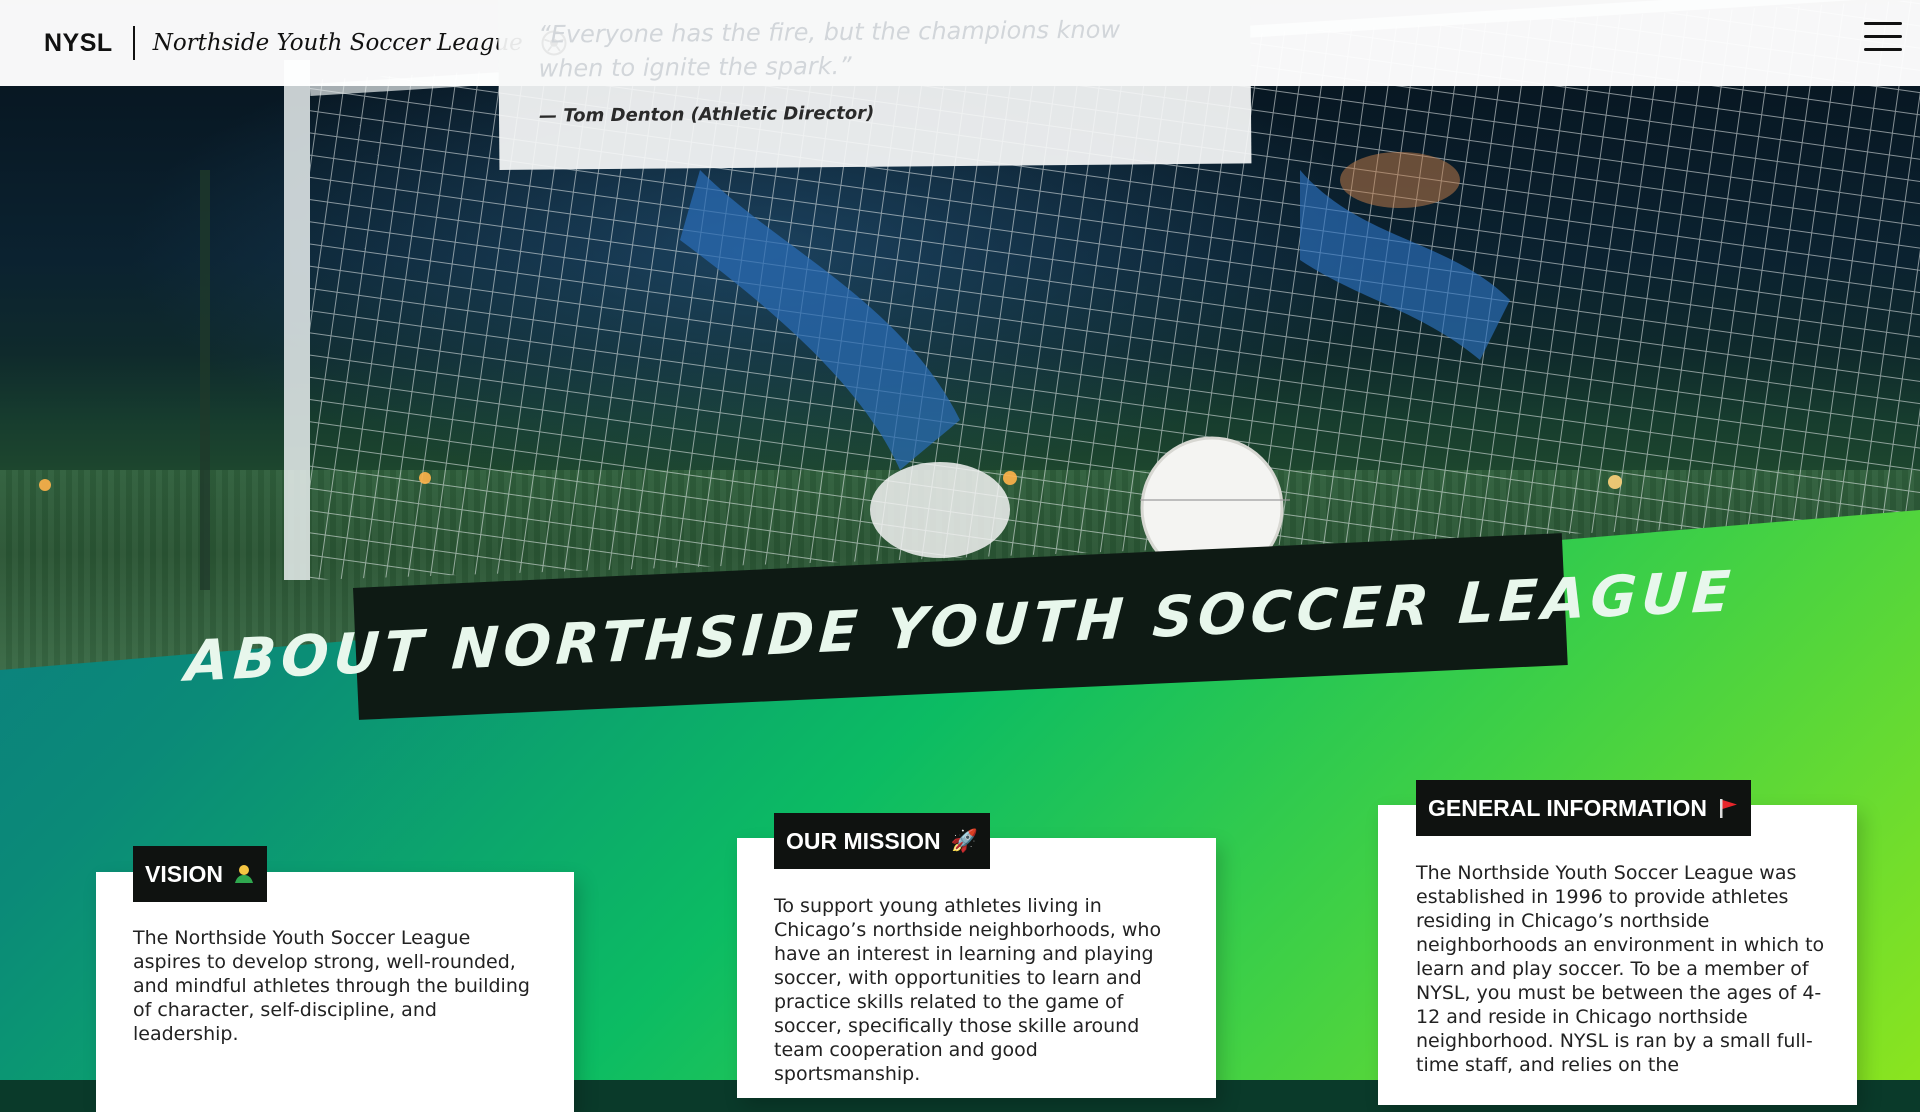 The image size is (1920, 1112). I want to click on vision-label: VISION, so click(200, 874).